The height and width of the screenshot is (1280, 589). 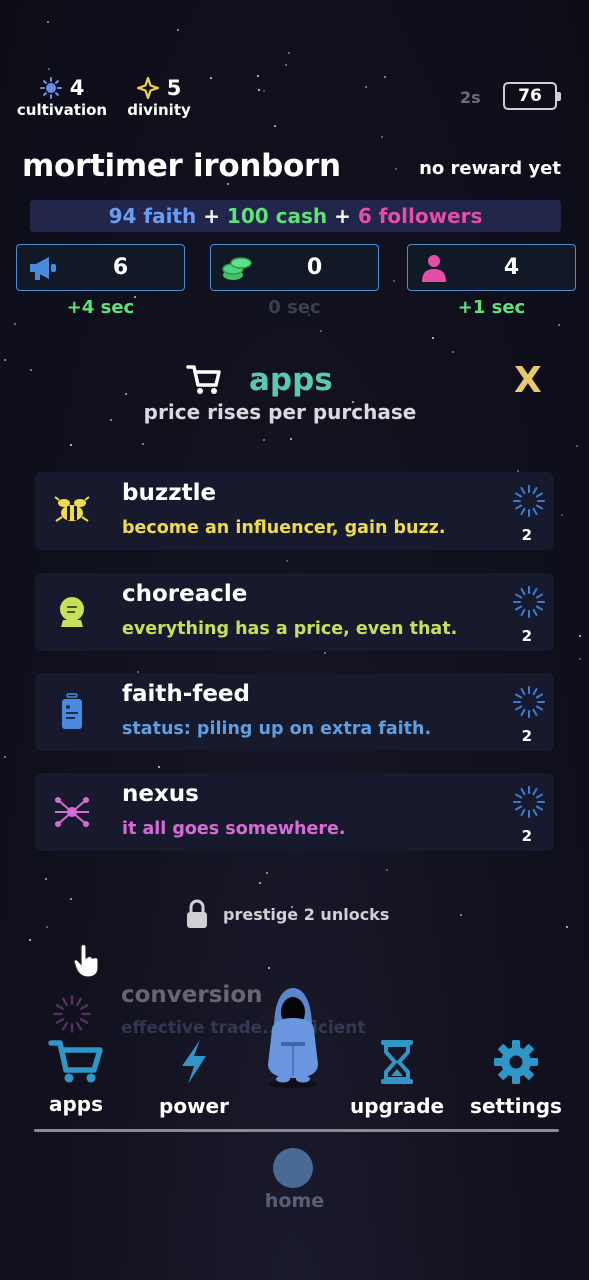 What do you see at coordinates (294, 307) in the screenshot?
I see `resource-rate: 0 sec` at bounding box center [294, 307].